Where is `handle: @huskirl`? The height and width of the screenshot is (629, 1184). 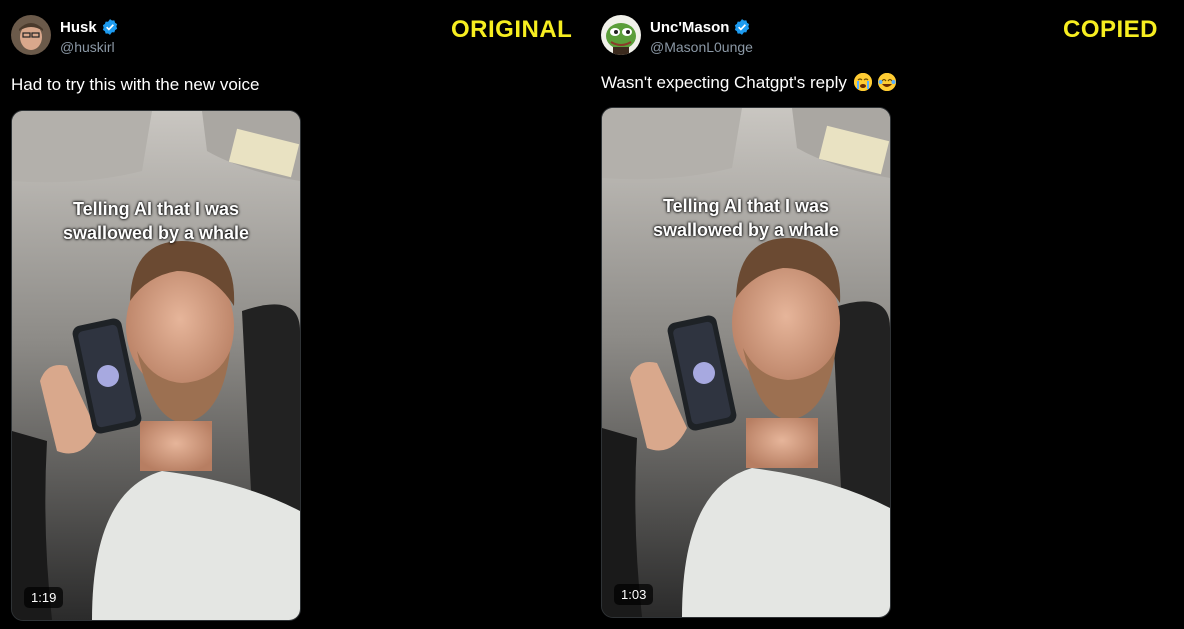
handle: @huskirl is located at coordinates (87, 47).